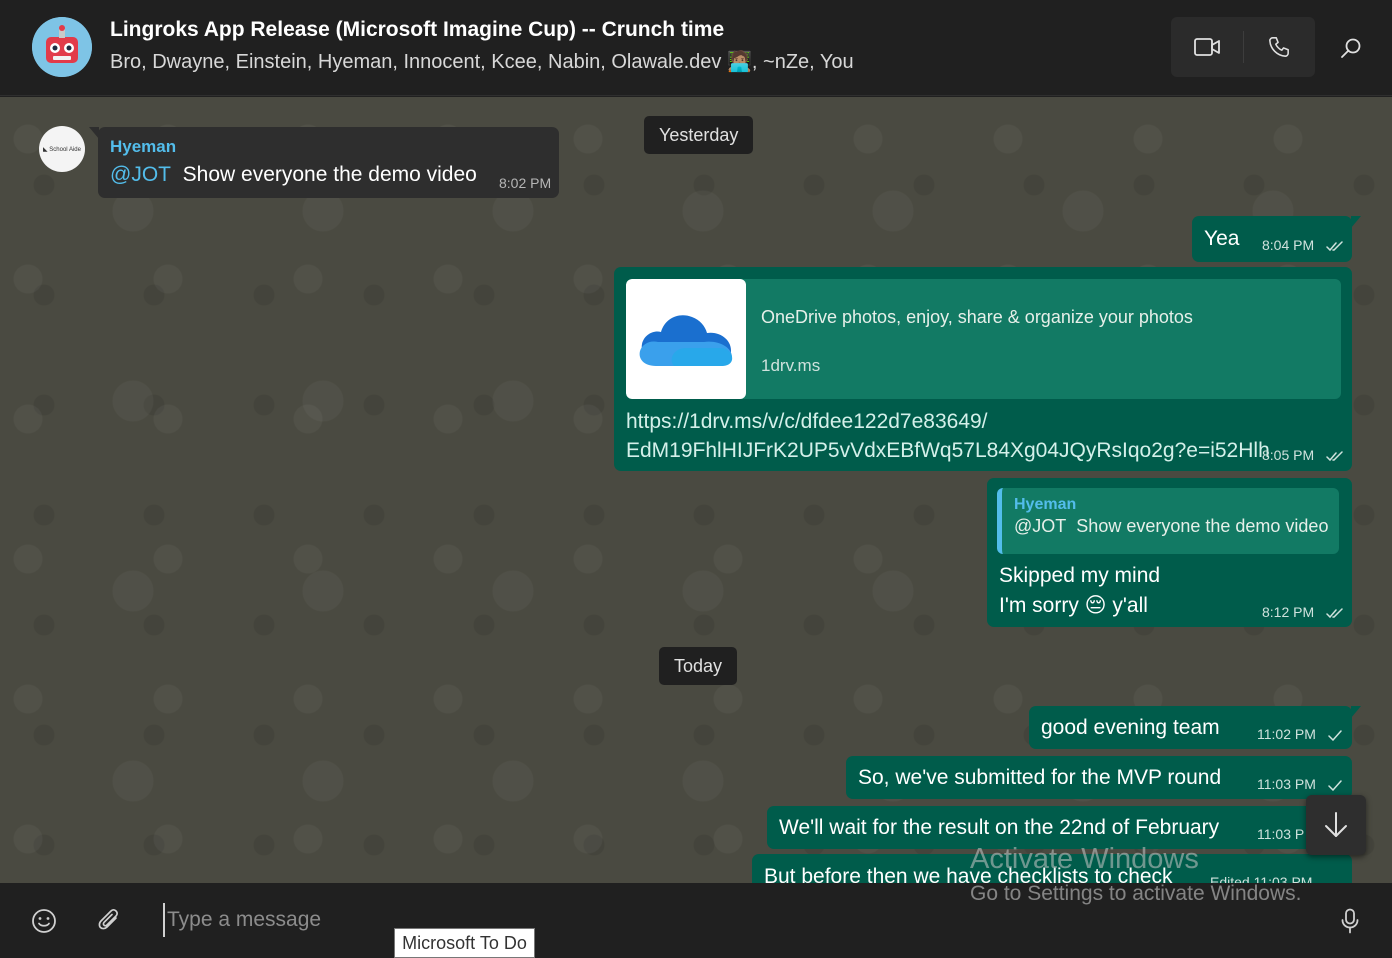  I want to click on video-call-icon, so click(1207, 47).